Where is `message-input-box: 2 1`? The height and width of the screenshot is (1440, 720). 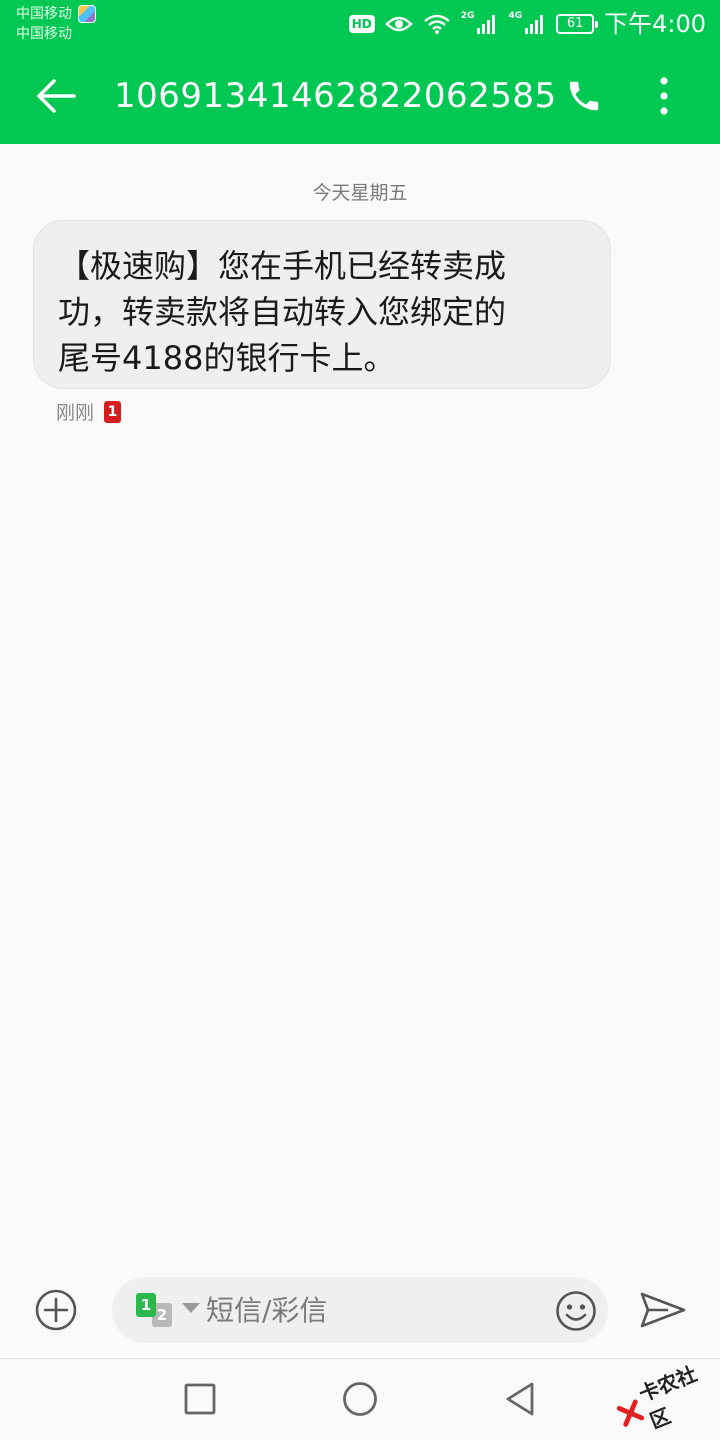
message-input-box: 2 1 is located at coordinates (360, 1310).